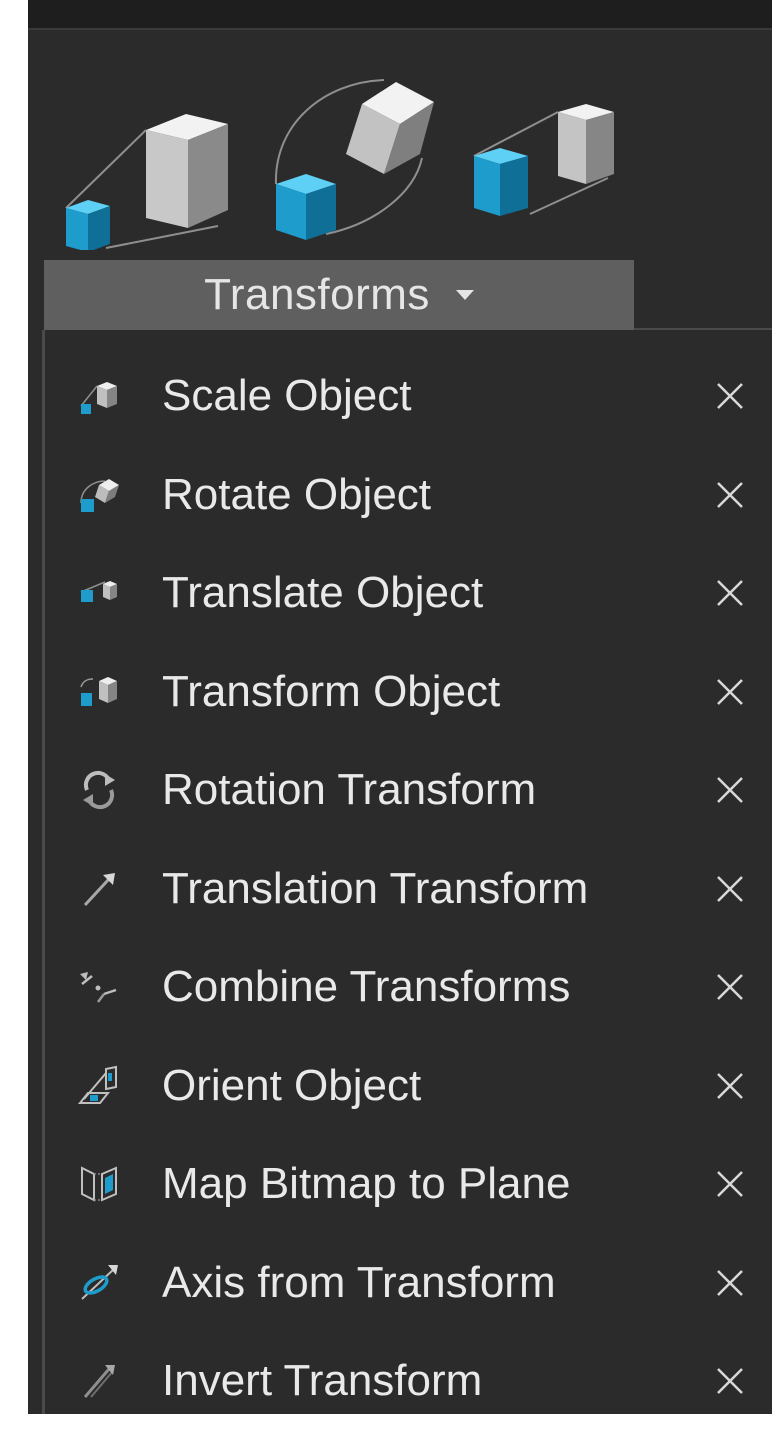  I want to click on translate-object-toolbar-button, so click(548, 169).